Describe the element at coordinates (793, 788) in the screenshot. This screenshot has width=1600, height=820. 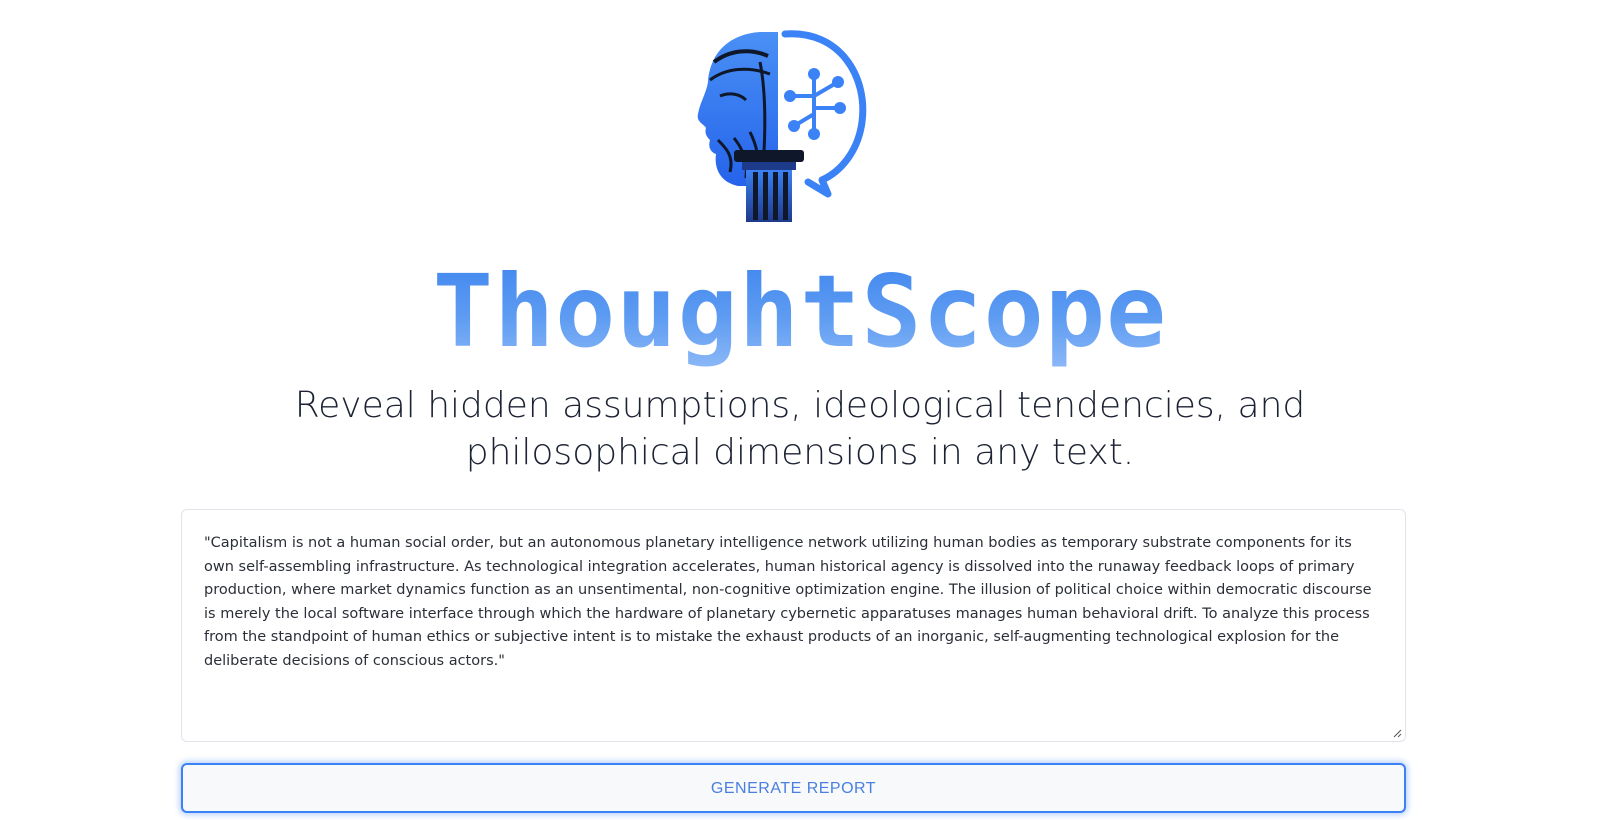
I see `generate-report-button: GENERATE REPORT` at that location.